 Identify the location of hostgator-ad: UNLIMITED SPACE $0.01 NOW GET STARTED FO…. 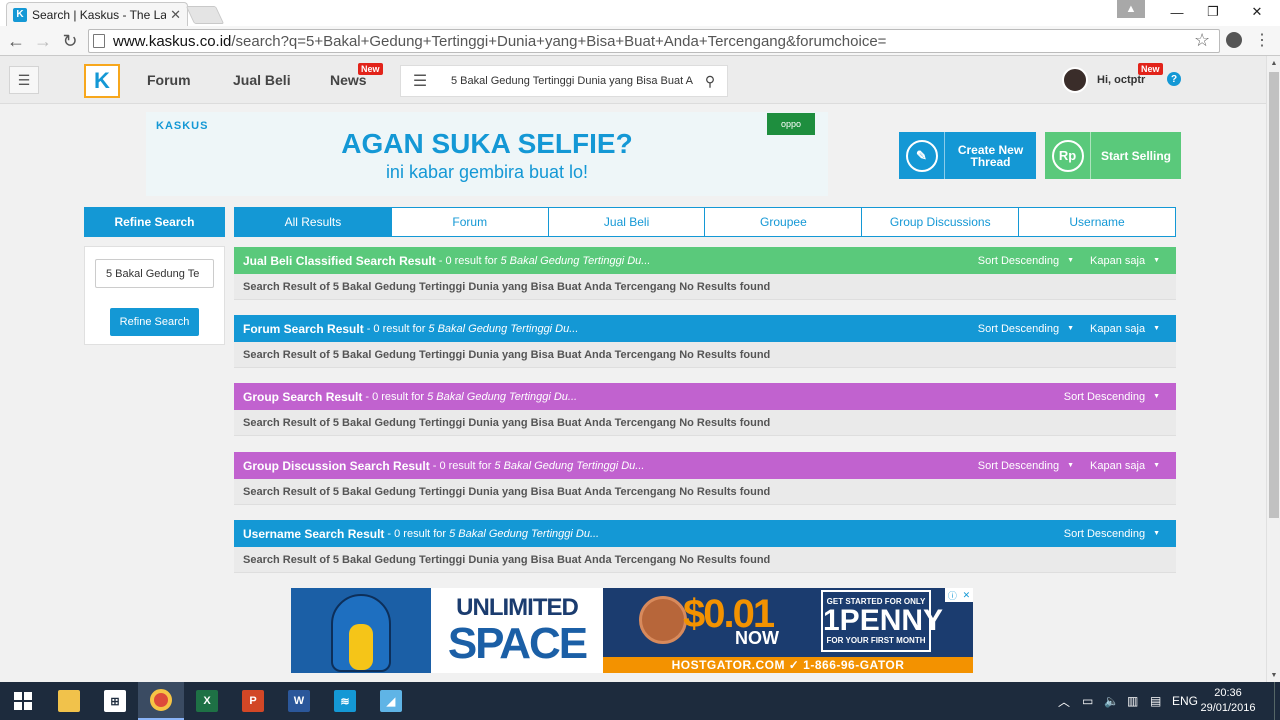
(632, 630).